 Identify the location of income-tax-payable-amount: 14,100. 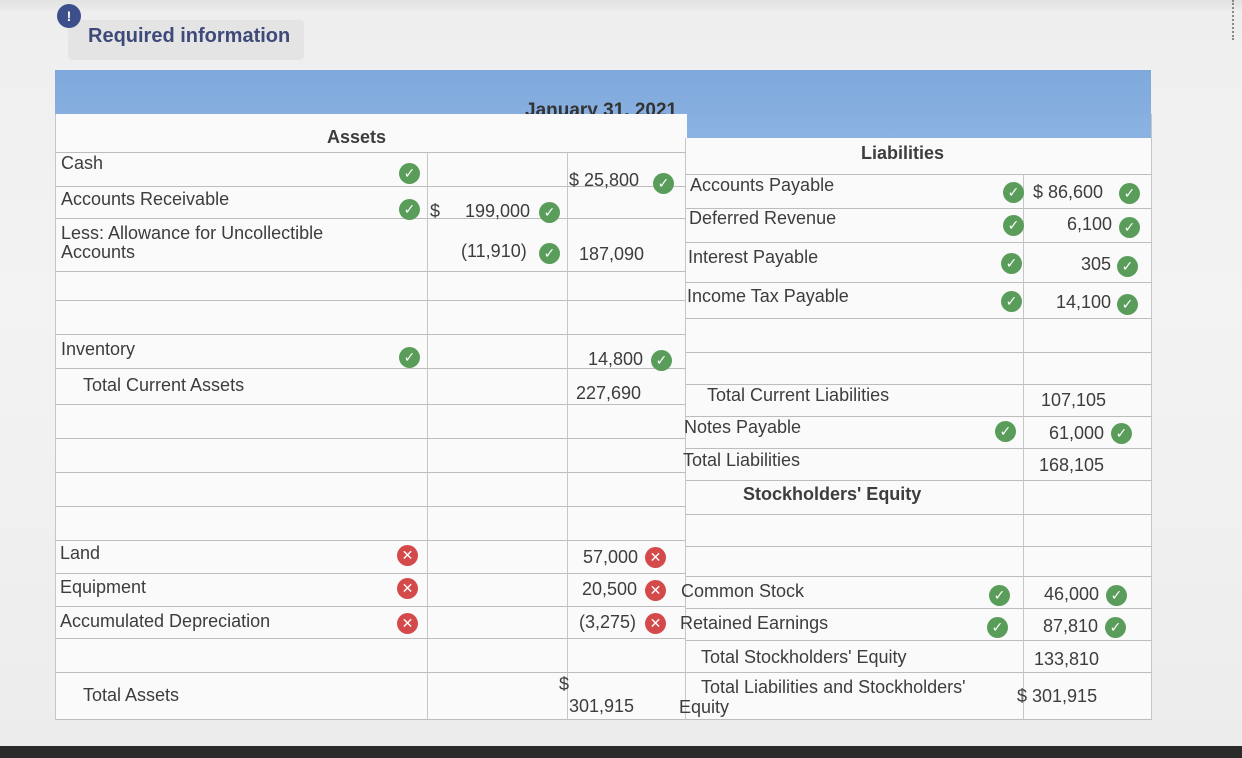
(1083, 302).